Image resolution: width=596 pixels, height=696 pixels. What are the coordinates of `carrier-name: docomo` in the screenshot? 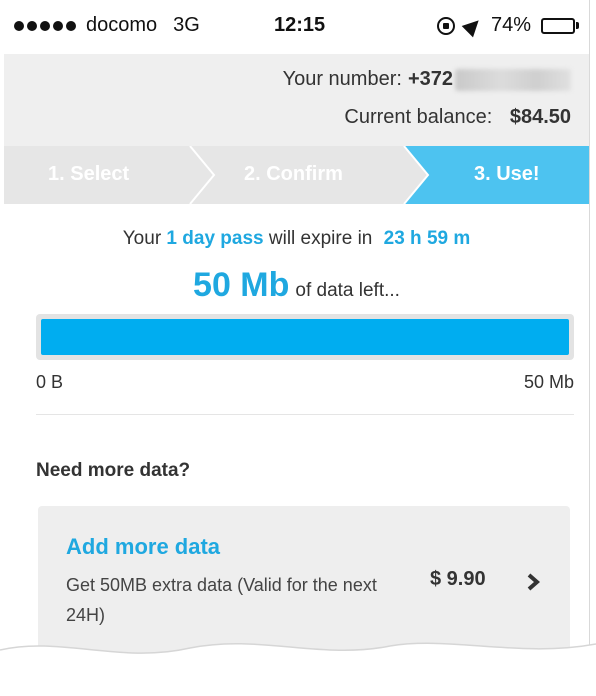 It's located at (122, 25).